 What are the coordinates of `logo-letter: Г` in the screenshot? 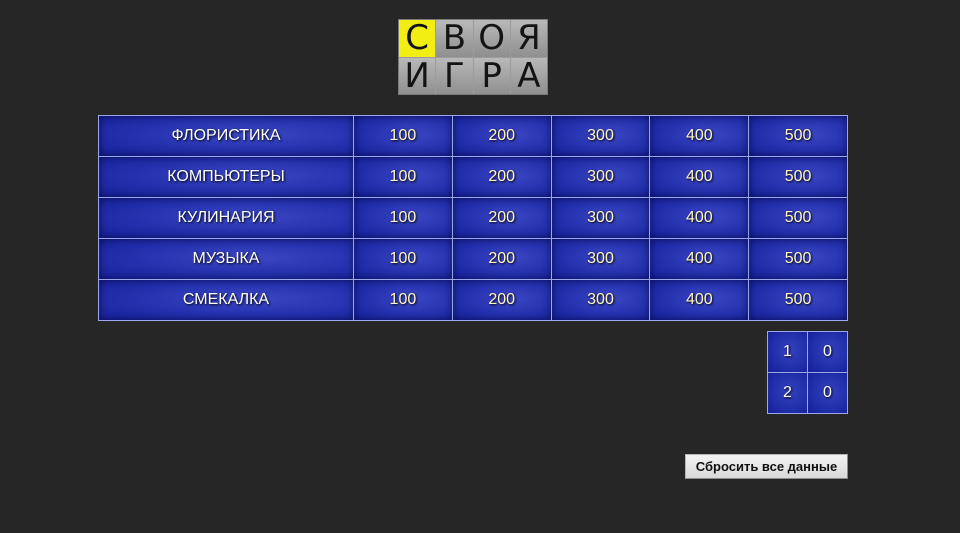 It's located at (454, 75).